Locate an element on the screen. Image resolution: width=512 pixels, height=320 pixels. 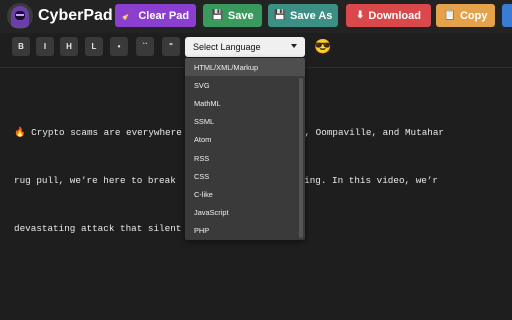
language-select: Select Language is located at coordinates (245, 47).